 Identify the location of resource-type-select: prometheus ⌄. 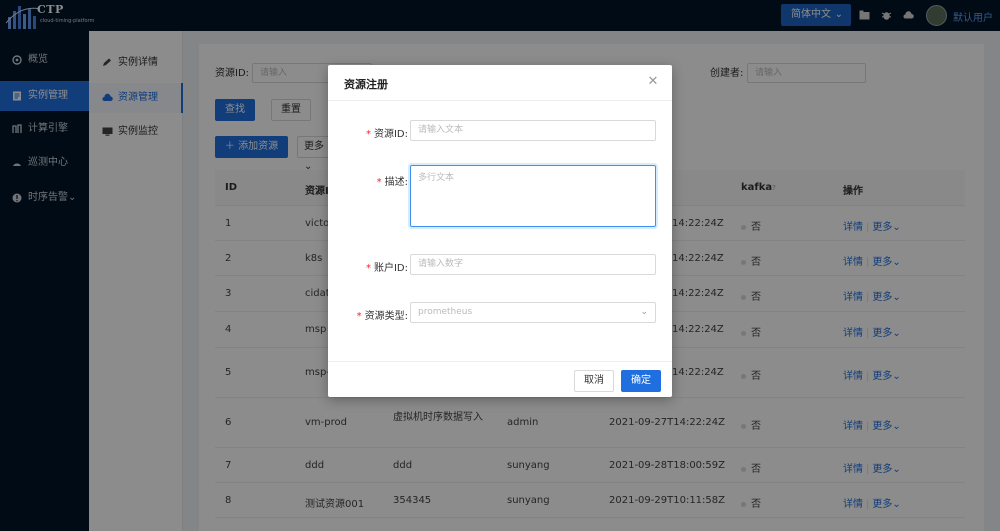
(533, 312).